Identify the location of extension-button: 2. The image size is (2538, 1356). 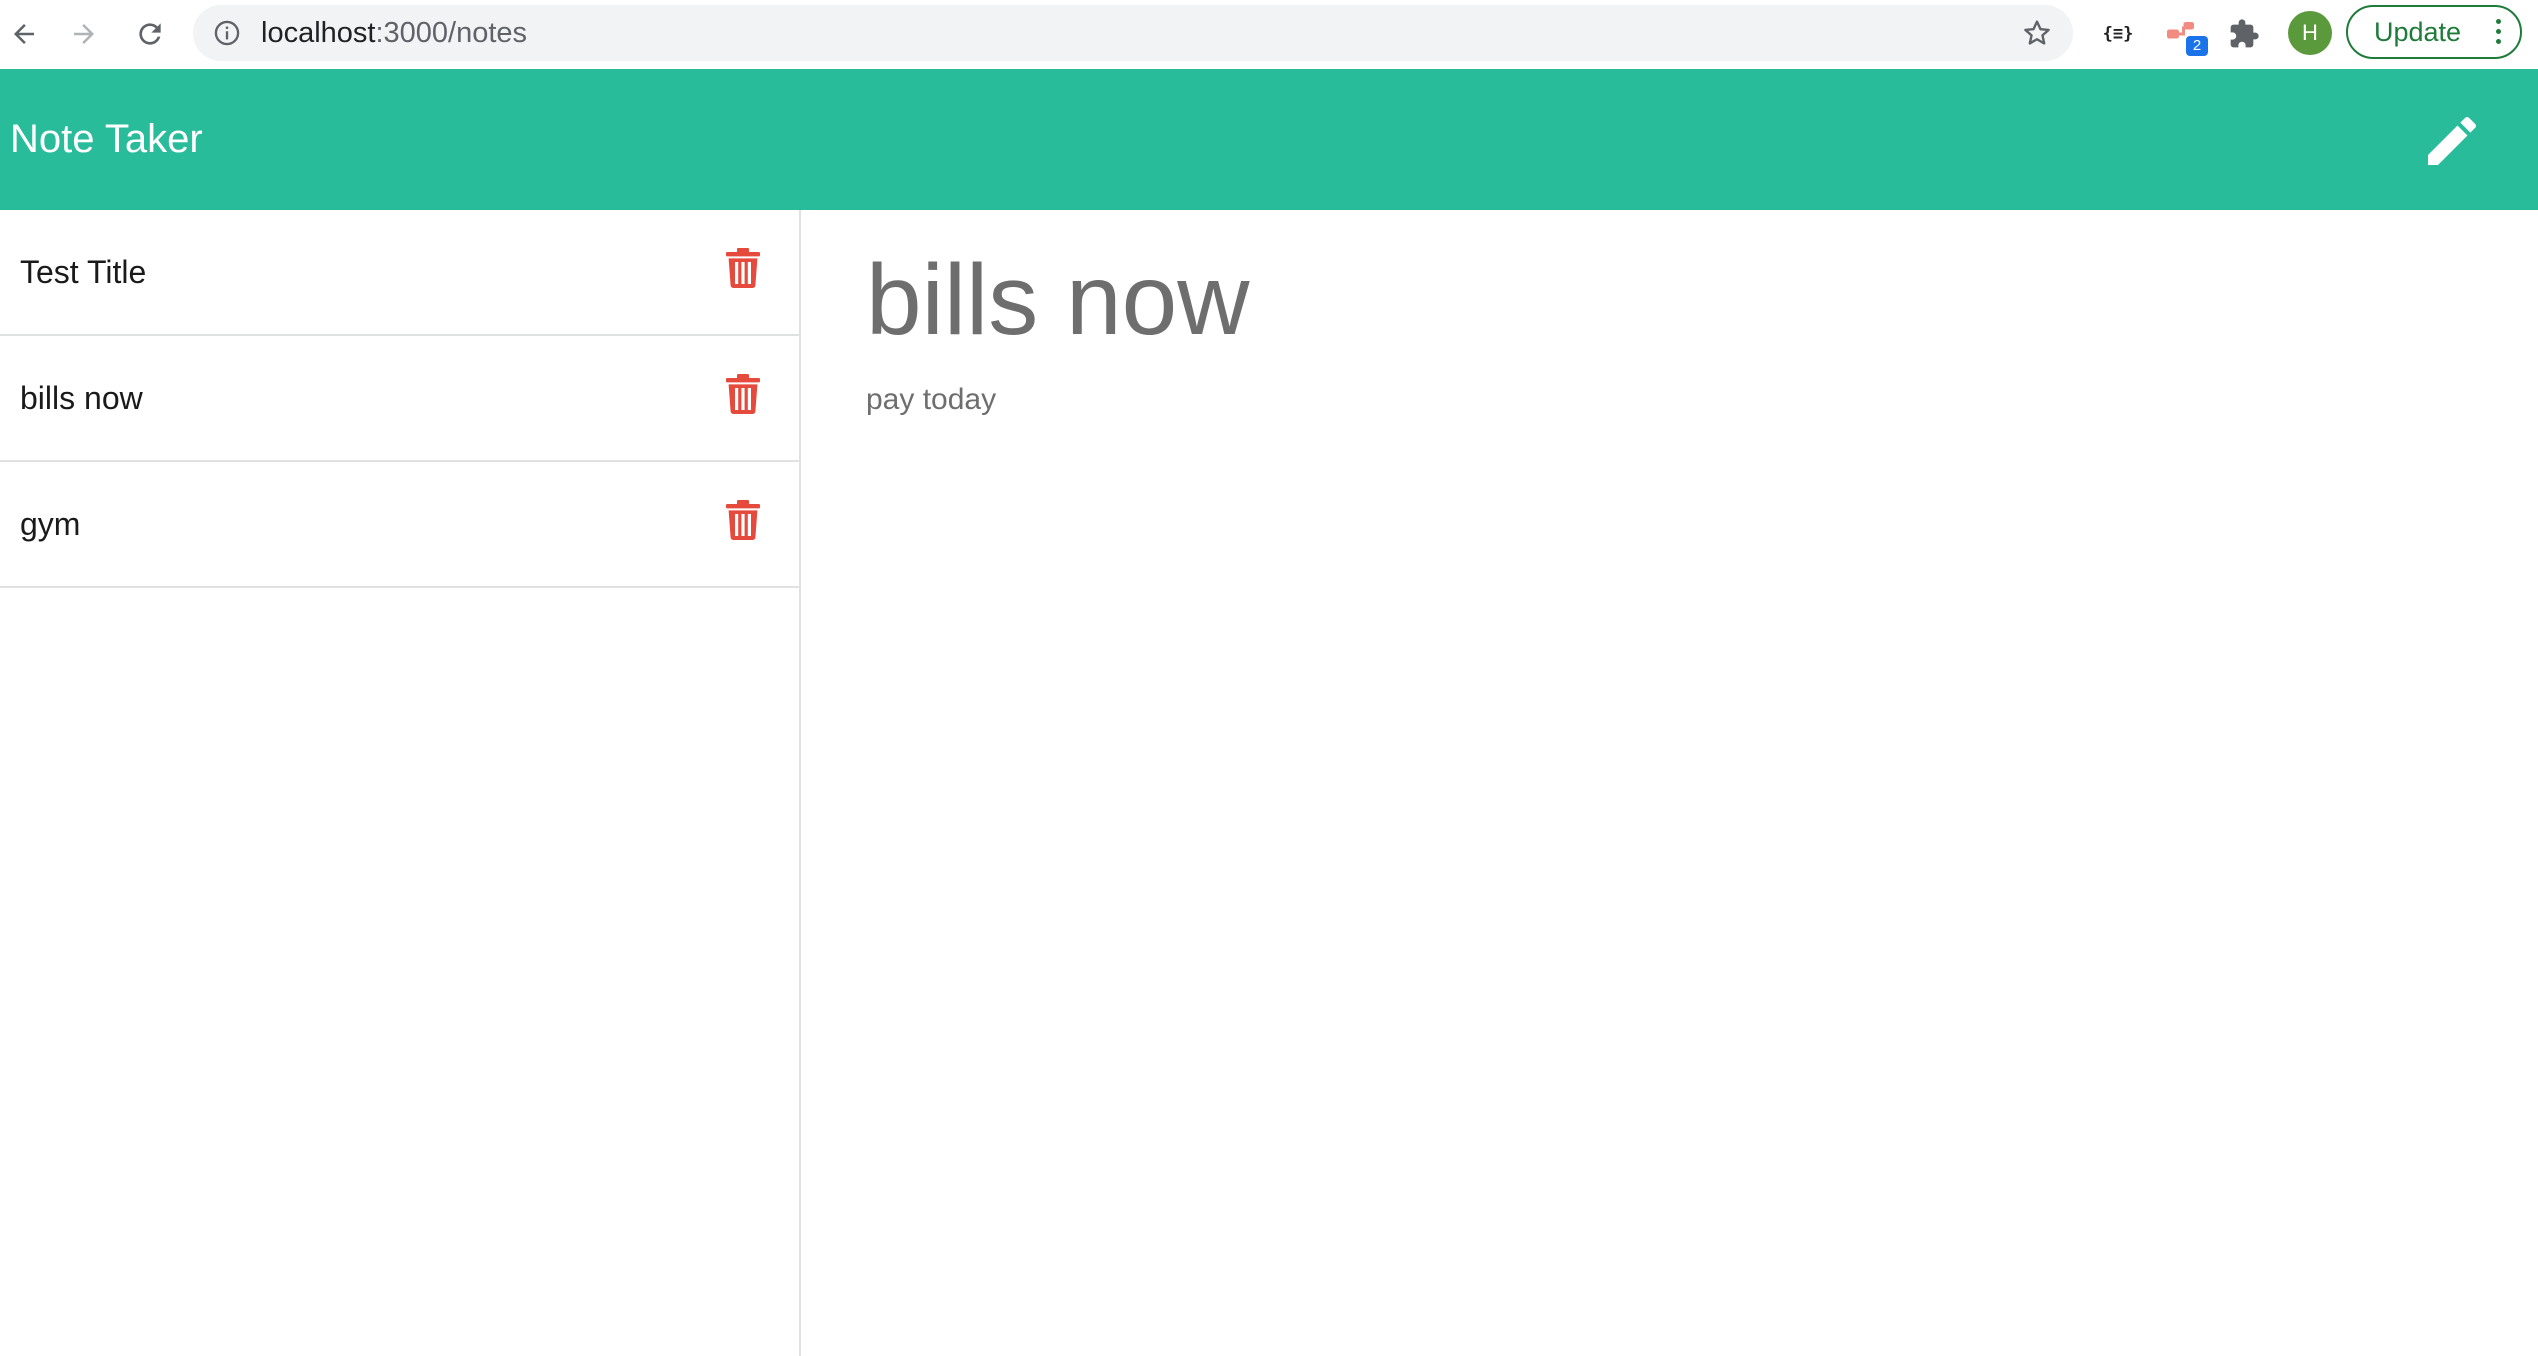
(2183, 34).